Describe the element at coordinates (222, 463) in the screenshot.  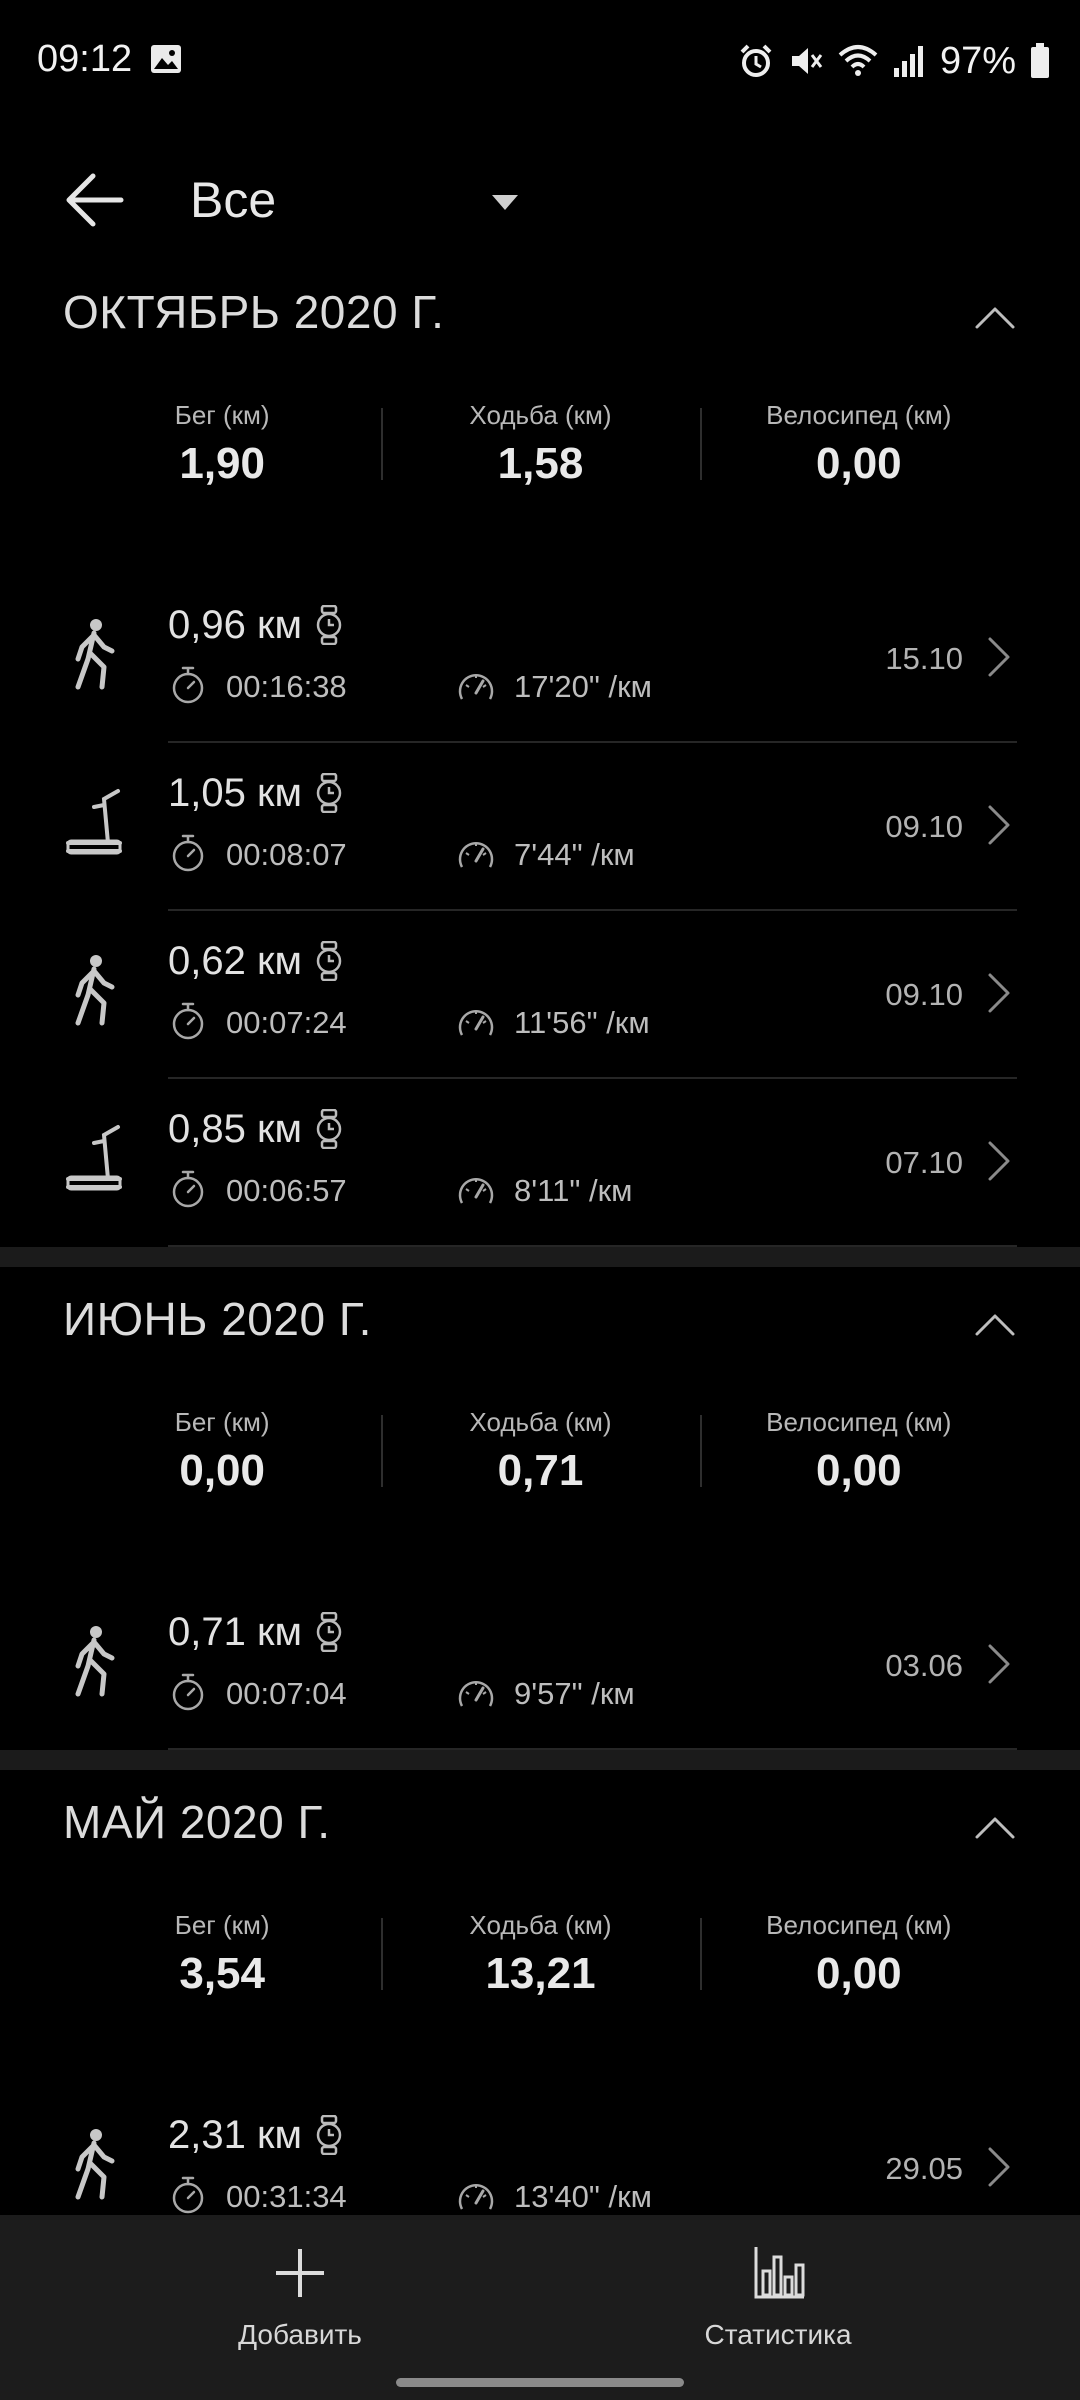
I see `summary-value: 1,90` at that location.